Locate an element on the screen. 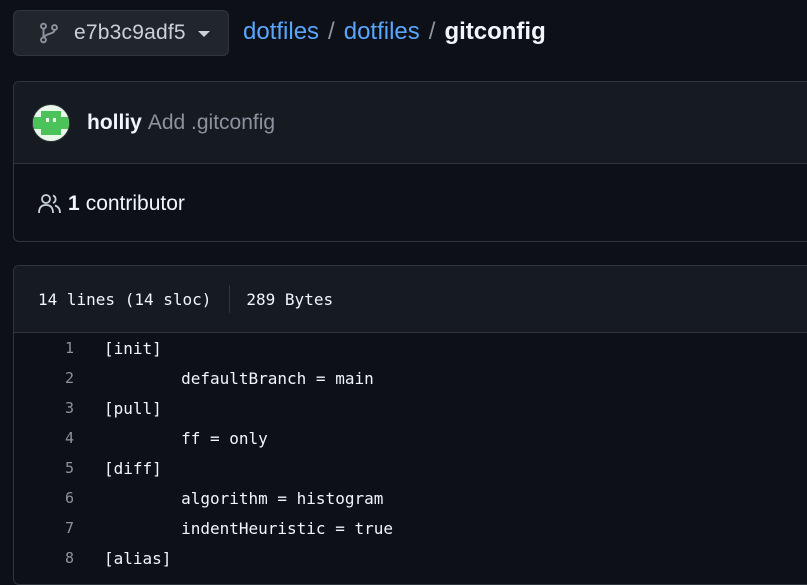 Image resolution: width=807 pixels, height=585 pixels. code-line: 7 indentHeuristic = true is located at coordinates (410, 528).